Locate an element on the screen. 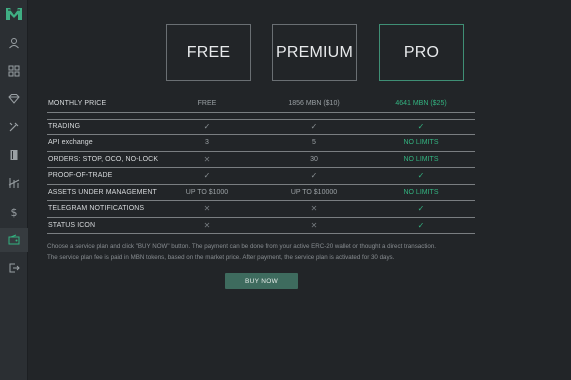 Image resolution: width=571 pixels, height=380 pixels. row-label: PROOF-OF-TRADE is located at coordinates (80, 176).